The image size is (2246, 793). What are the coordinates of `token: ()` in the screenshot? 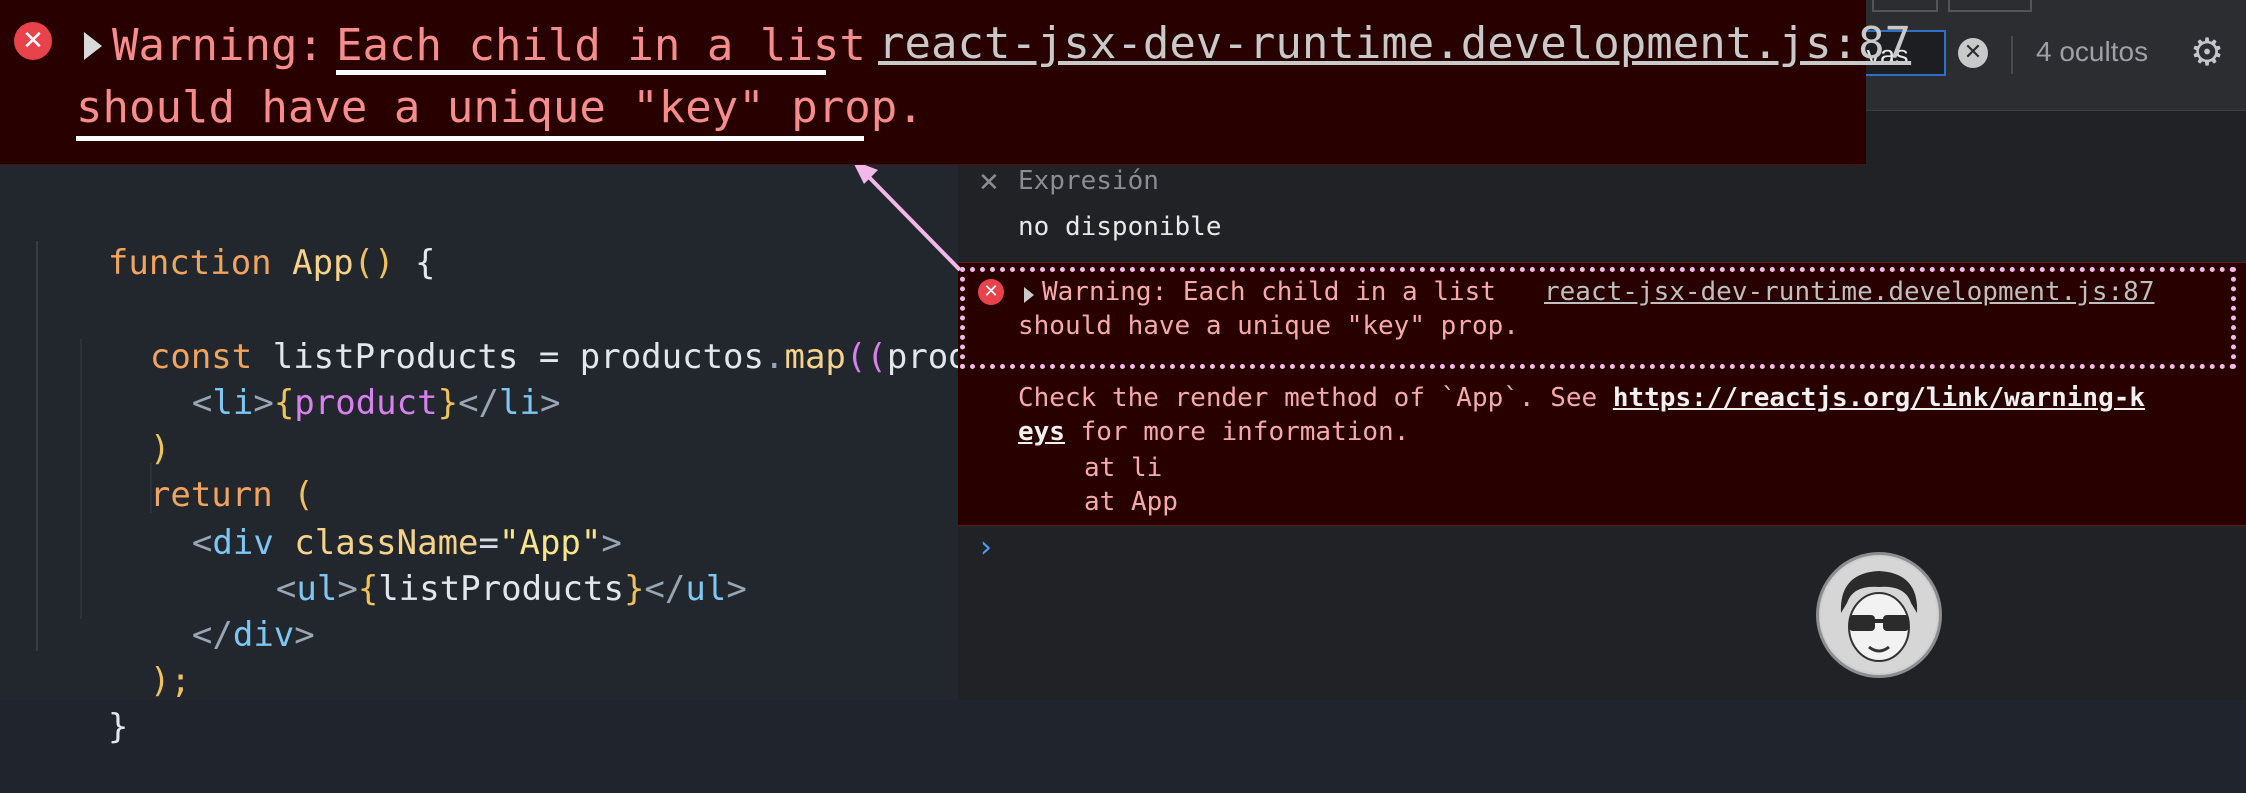 It's located at (374, 263).